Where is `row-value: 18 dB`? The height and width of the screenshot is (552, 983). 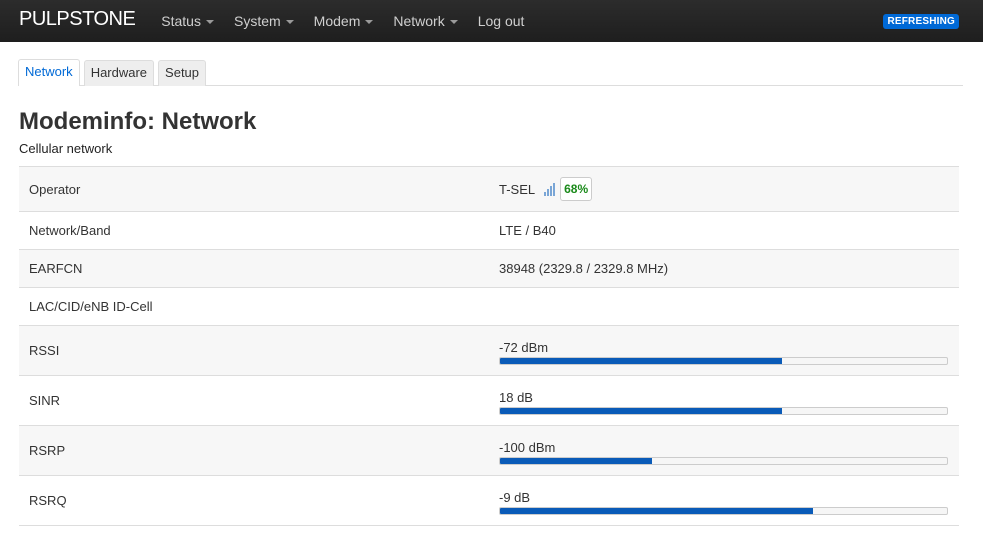
row-value: 18 dB is located at coordinates (729, 401).